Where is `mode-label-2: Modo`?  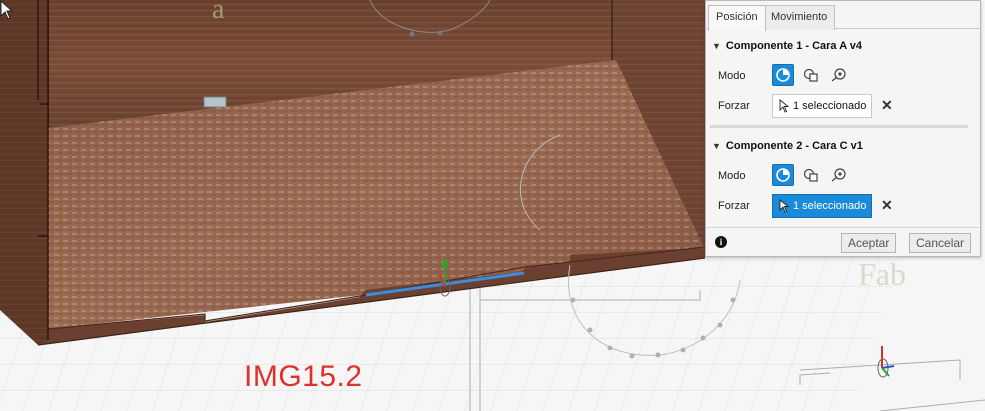
mode-label-2: Modo is located at coordinates (732, 176).